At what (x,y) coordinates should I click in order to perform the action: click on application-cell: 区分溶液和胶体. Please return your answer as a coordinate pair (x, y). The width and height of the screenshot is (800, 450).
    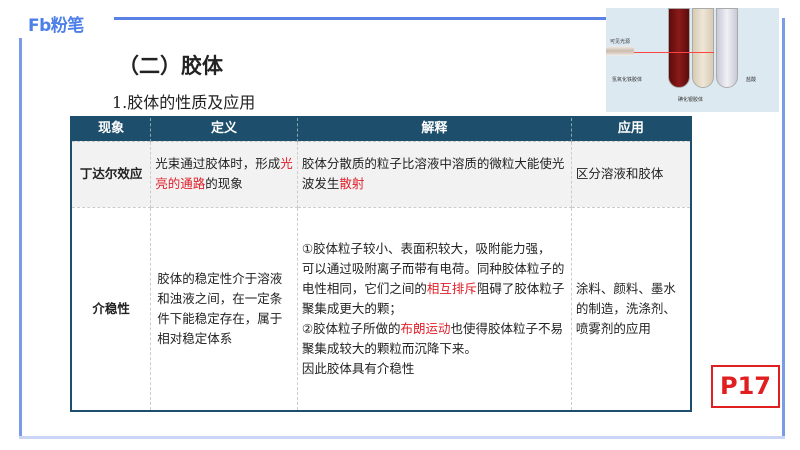
    Looking at the image, I should click on (631, 174).